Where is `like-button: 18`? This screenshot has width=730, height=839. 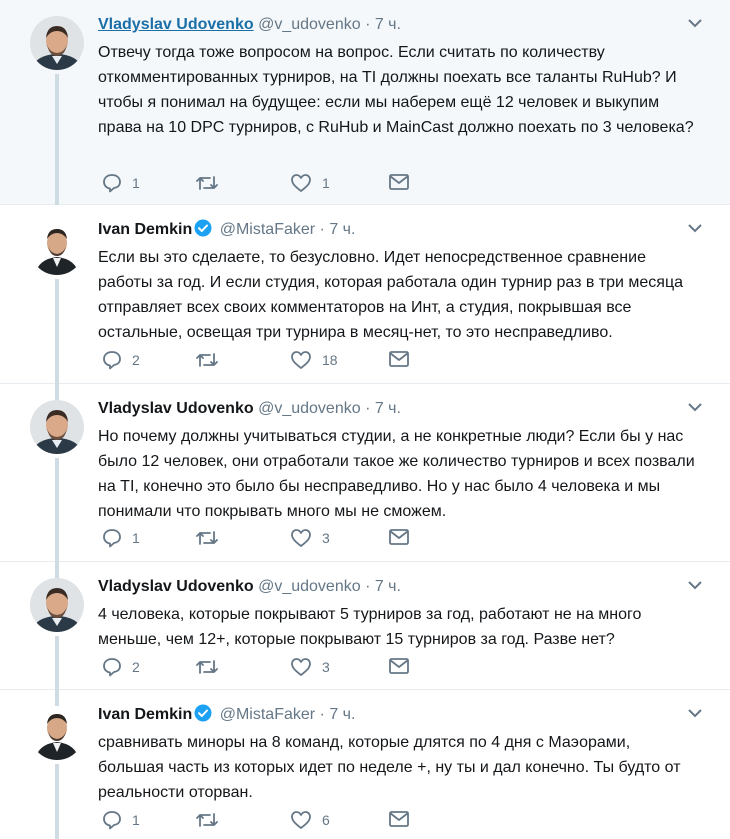
like-button: 18 is located at coordinates (314, 360).